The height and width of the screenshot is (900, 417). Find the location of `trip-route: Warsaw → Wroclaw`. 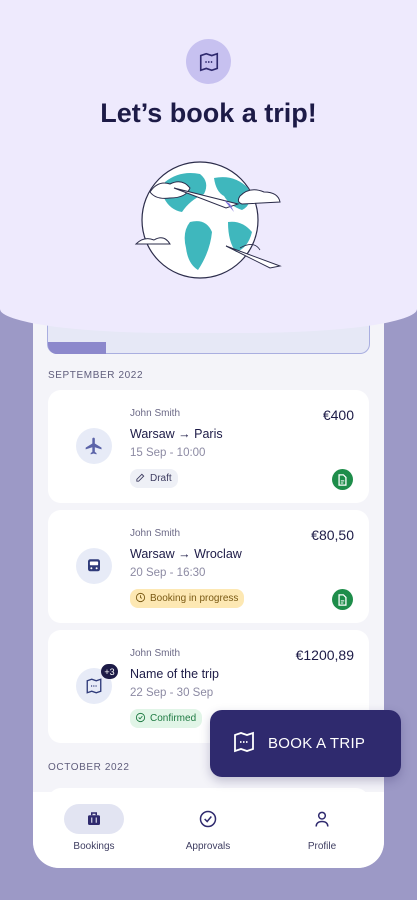

trip-route: Warsaw → Wroclaw is located at coordinates (186, 554).